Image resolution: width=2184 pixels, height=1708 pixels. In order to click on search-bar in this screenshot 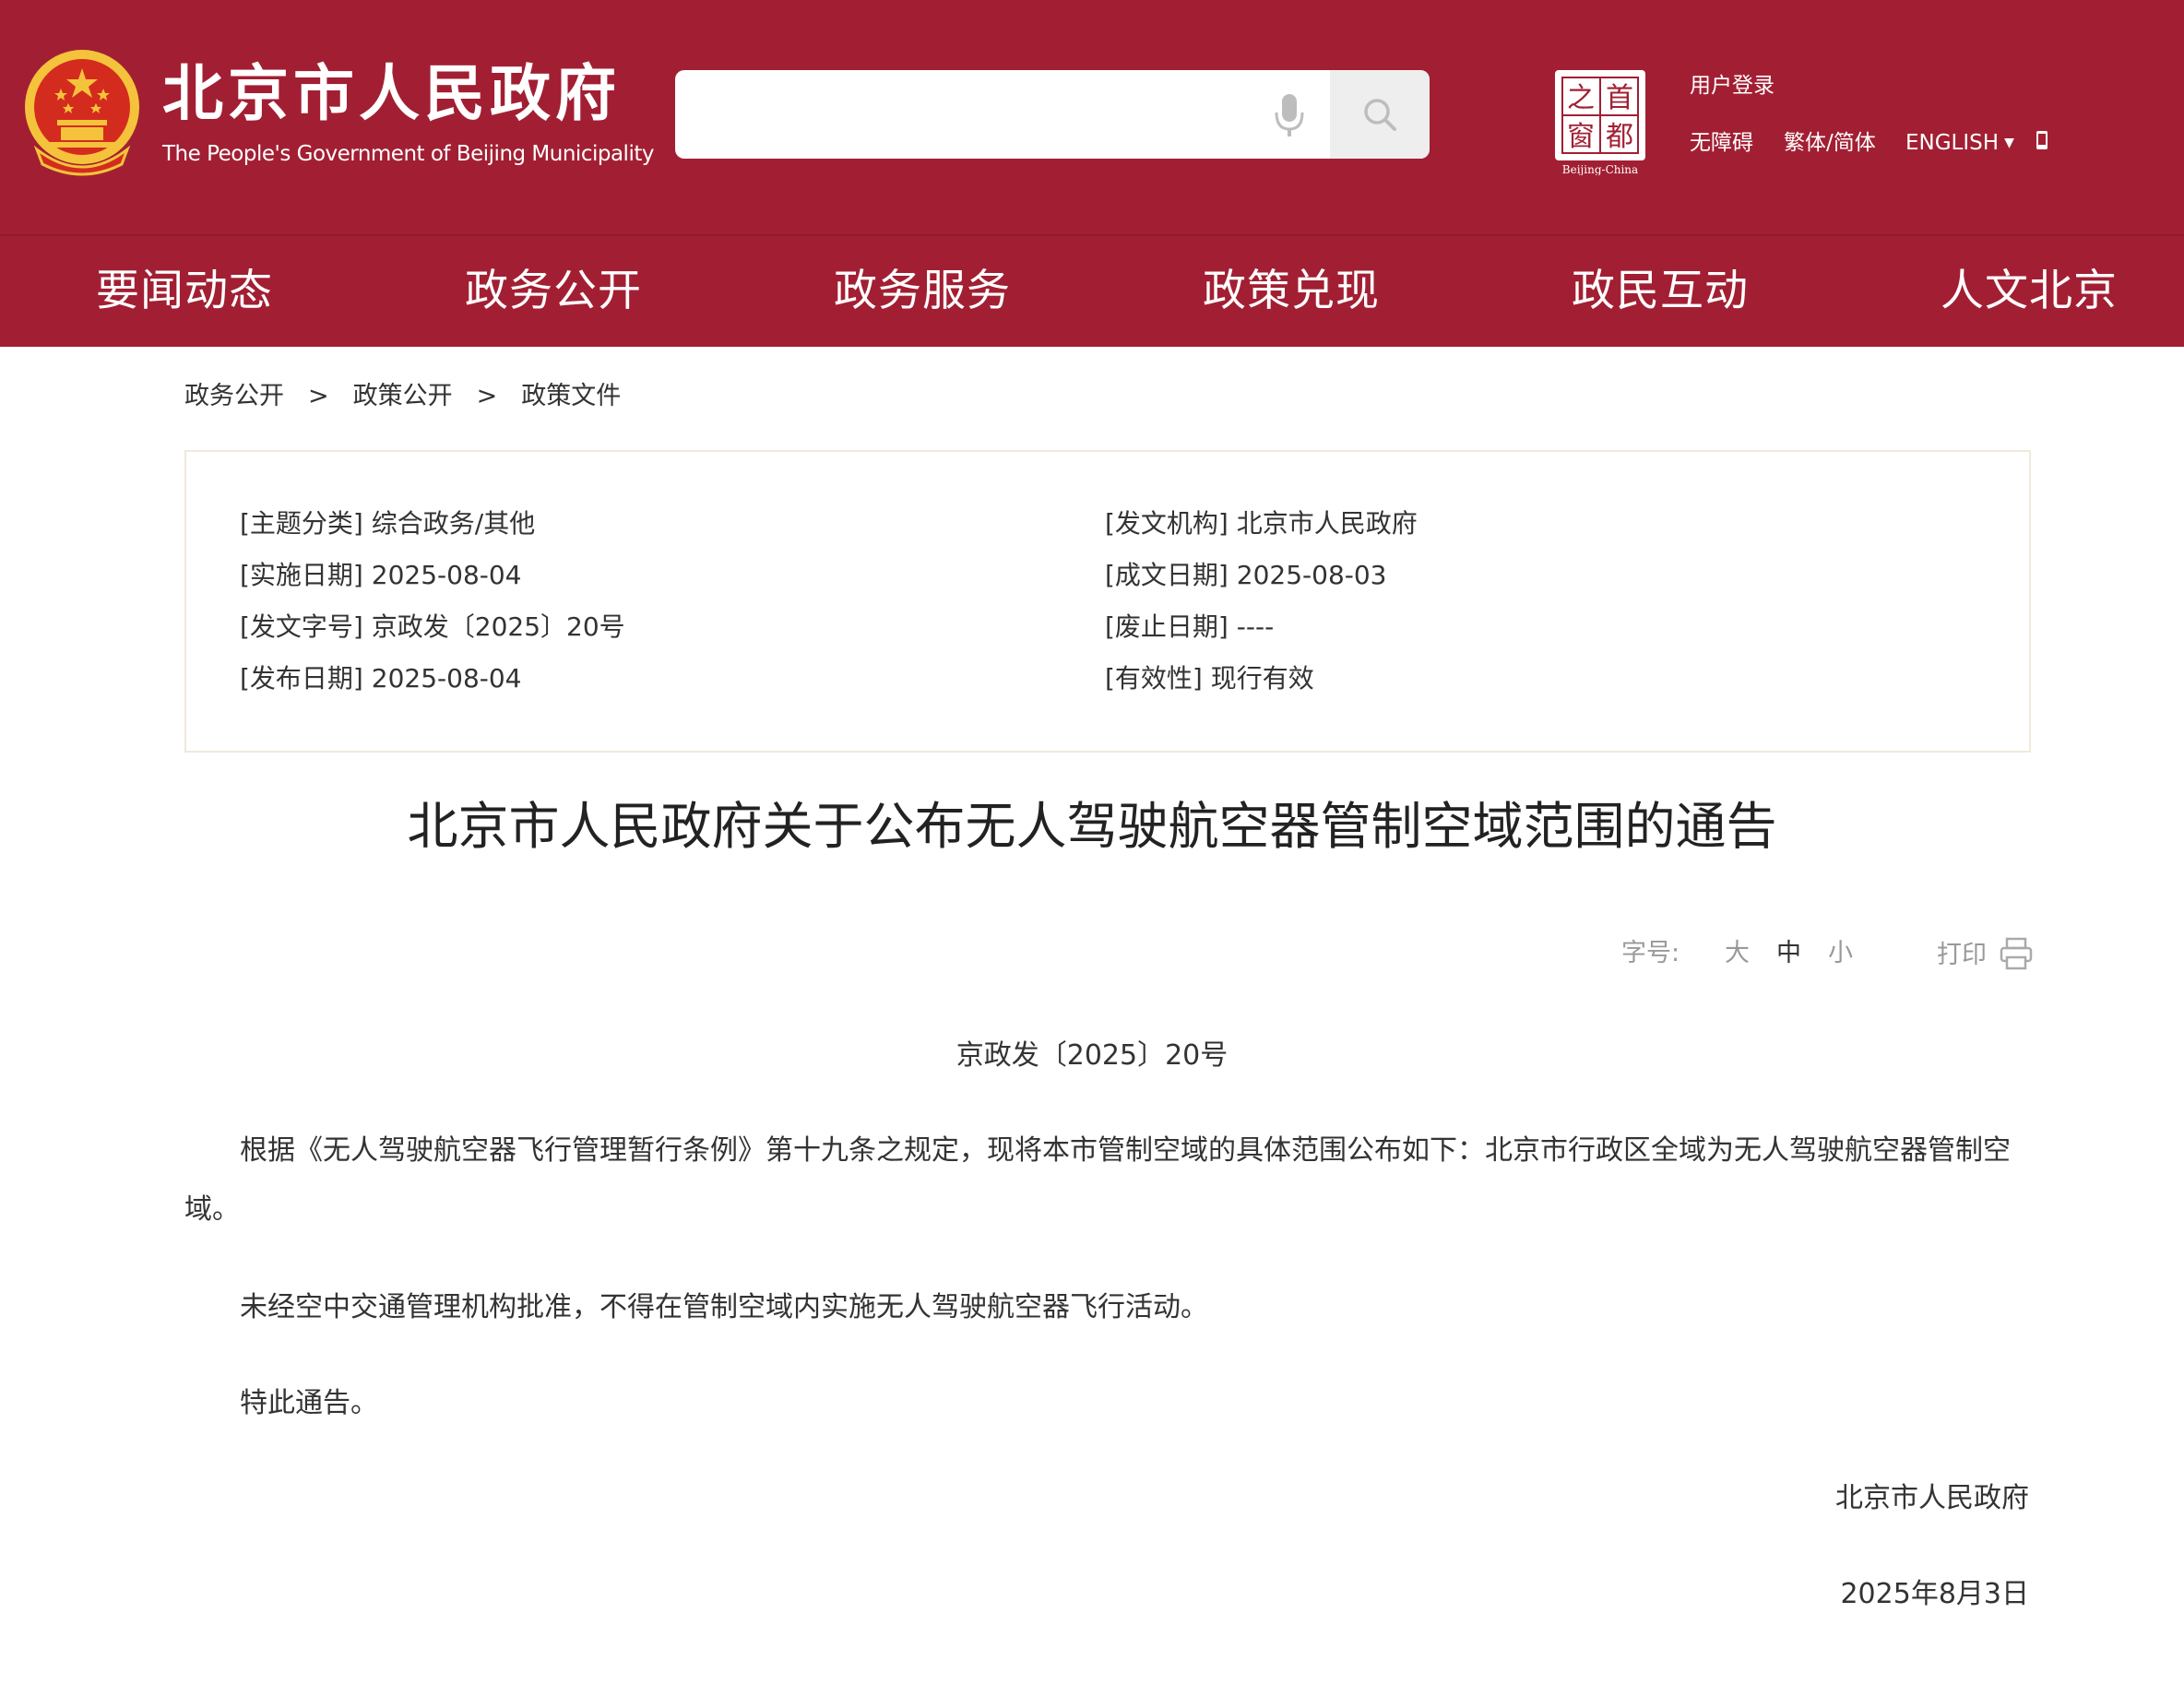, I will do `click(1052, 114)`.